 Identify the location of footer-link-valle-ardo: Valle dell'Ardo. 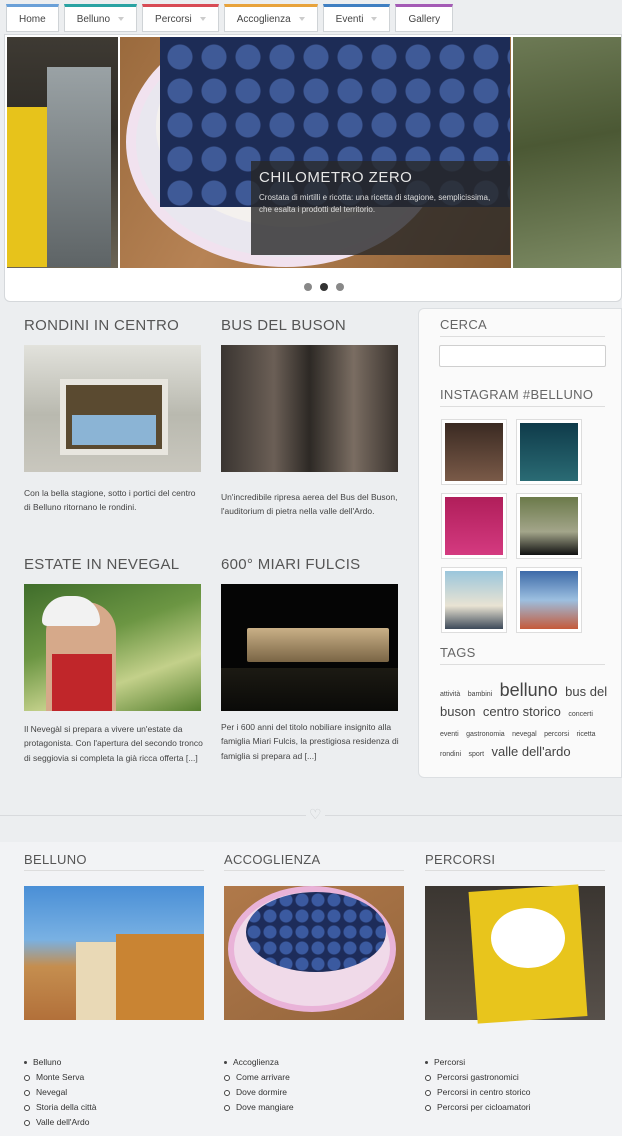
(60, 1122).